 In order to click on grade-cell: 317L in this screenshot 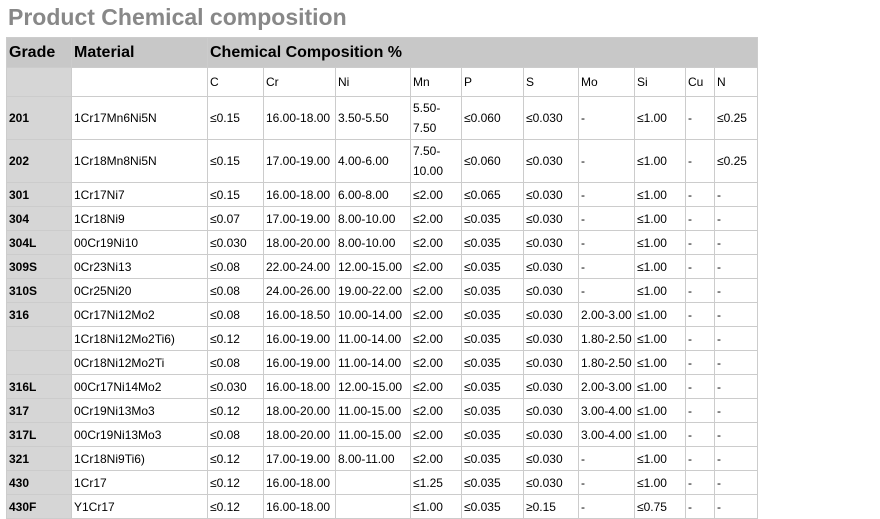, I will do `click(39, 434)`.